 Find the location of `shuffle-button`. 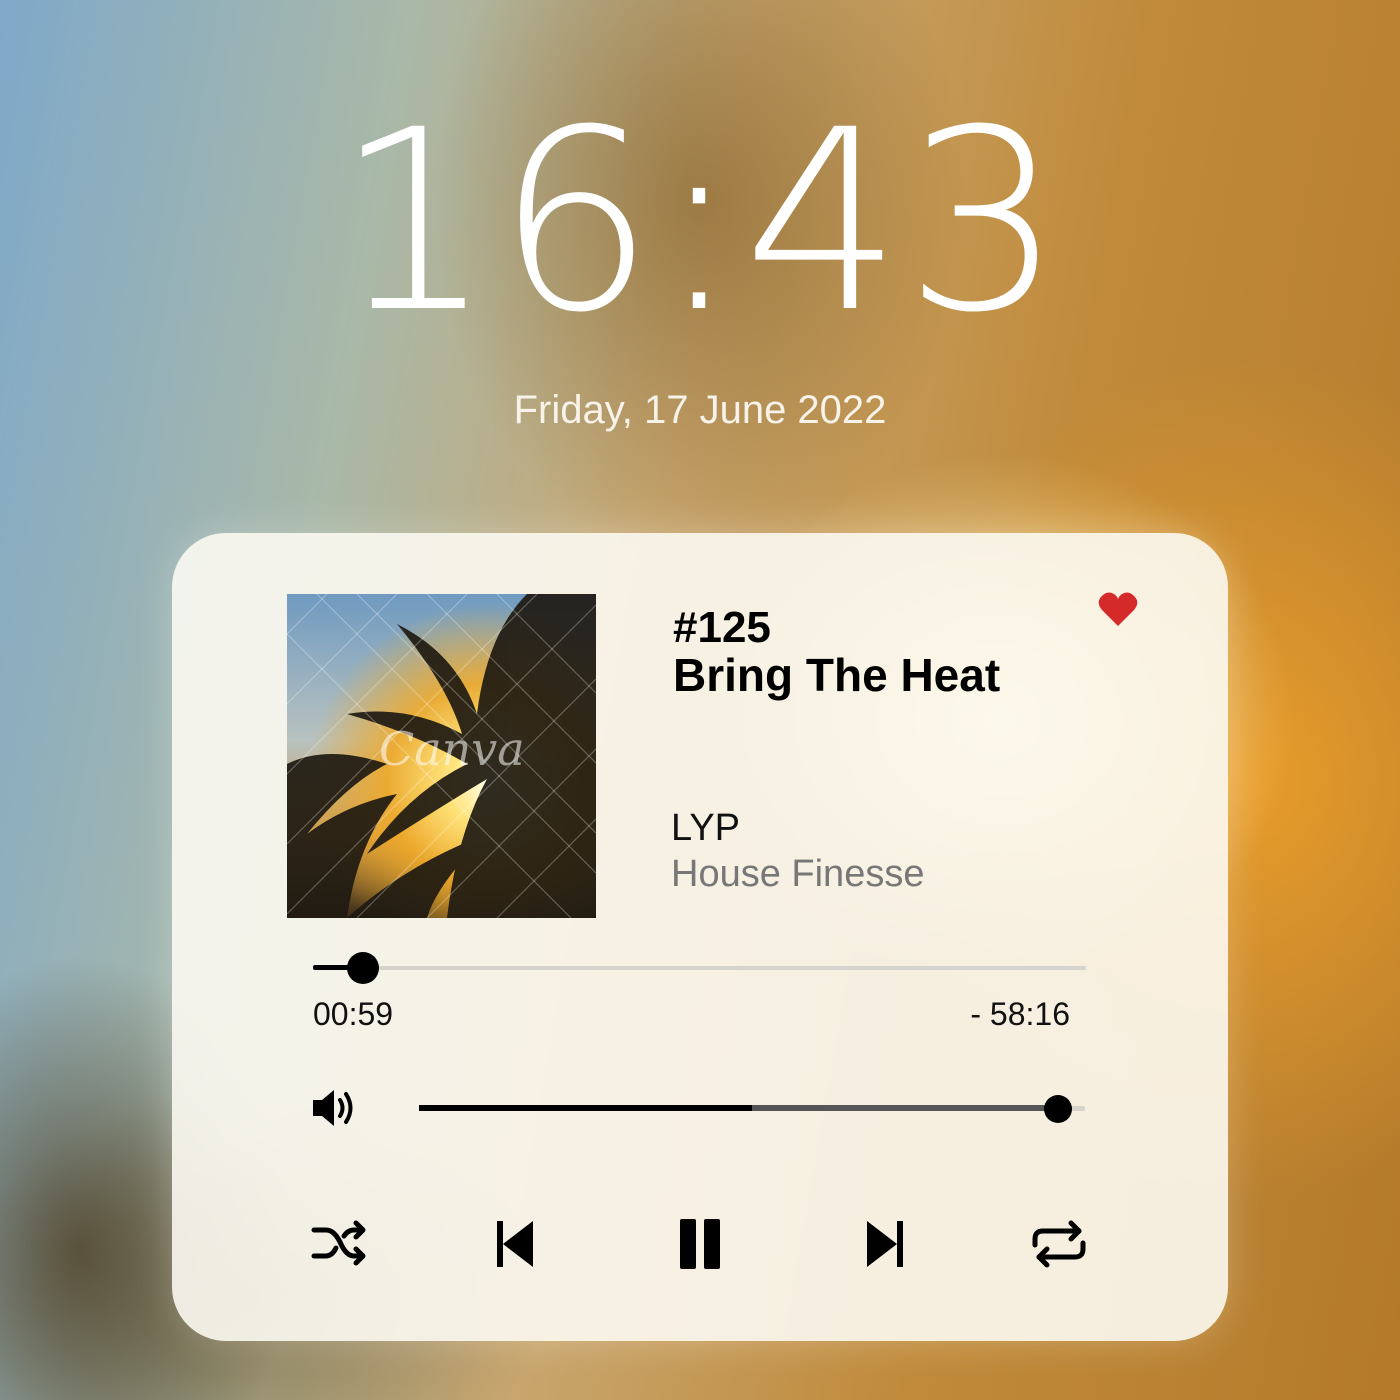

shuffle-button is located at coordinates (340, 1244).